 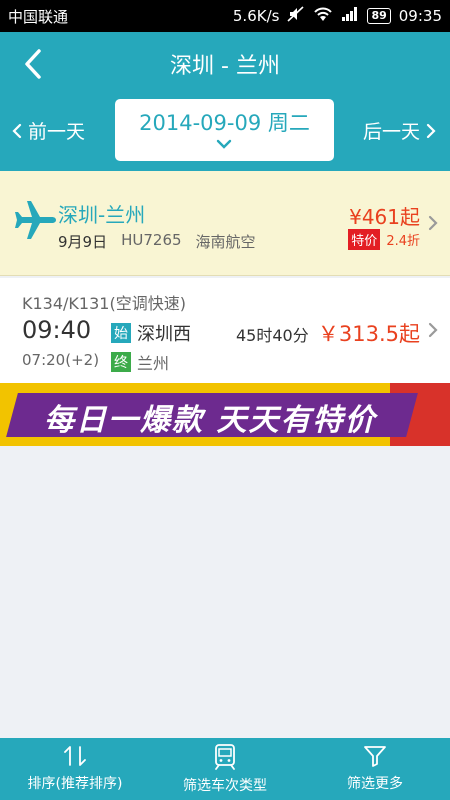 What do you see at coordinates (375, 756) in the screenshot?
I see `filter-icon` at bounding box center [375, 756].